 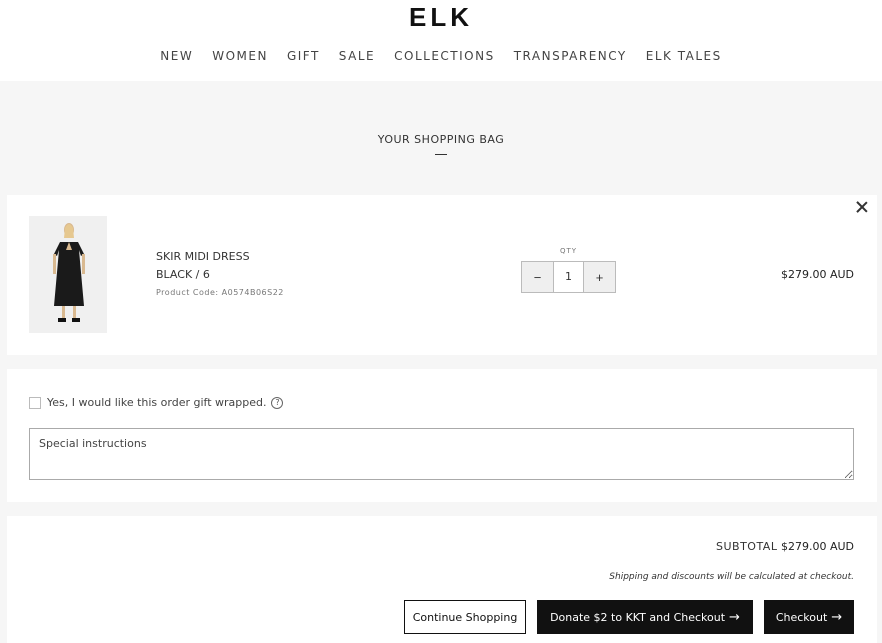 I want to click on subtotal: SUBTOTAL $279.00 AUD, so click(x=785, y=546).